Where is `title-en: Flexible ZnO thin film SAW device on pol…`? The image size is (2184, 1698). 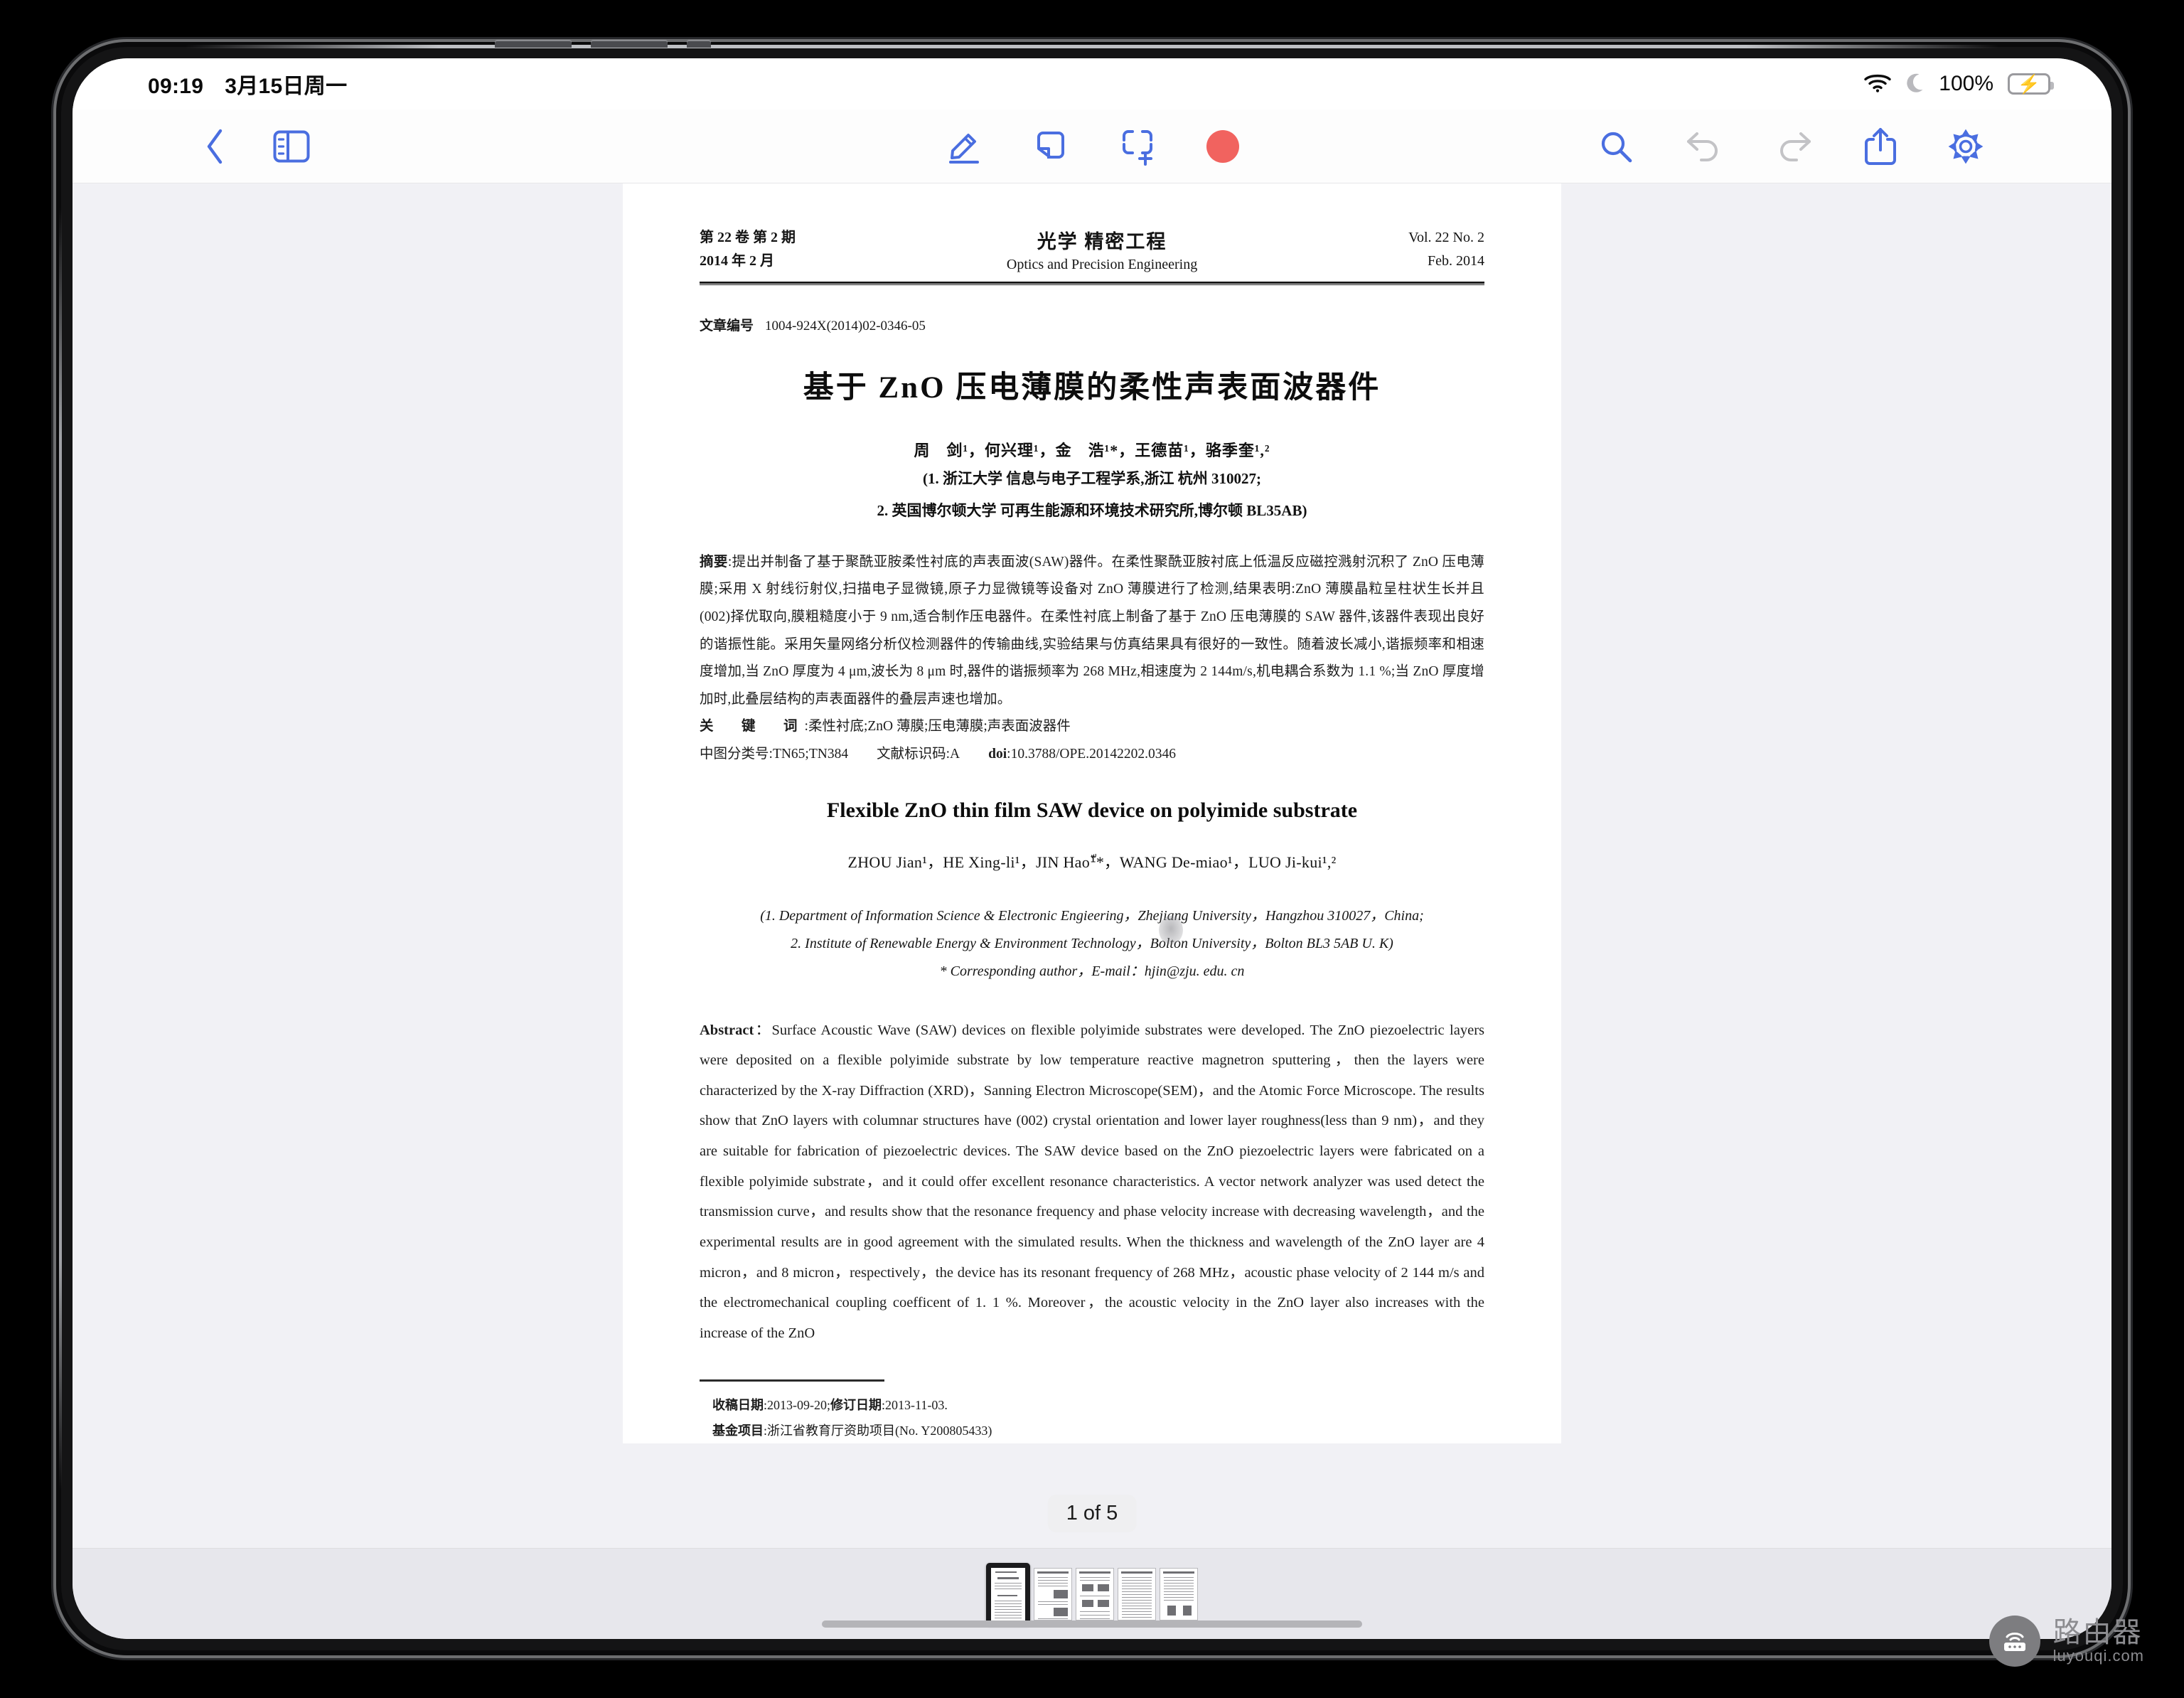
title-en: Flexible ZnO thin film SAW device on pol… is located at coordinates (1092, 810).